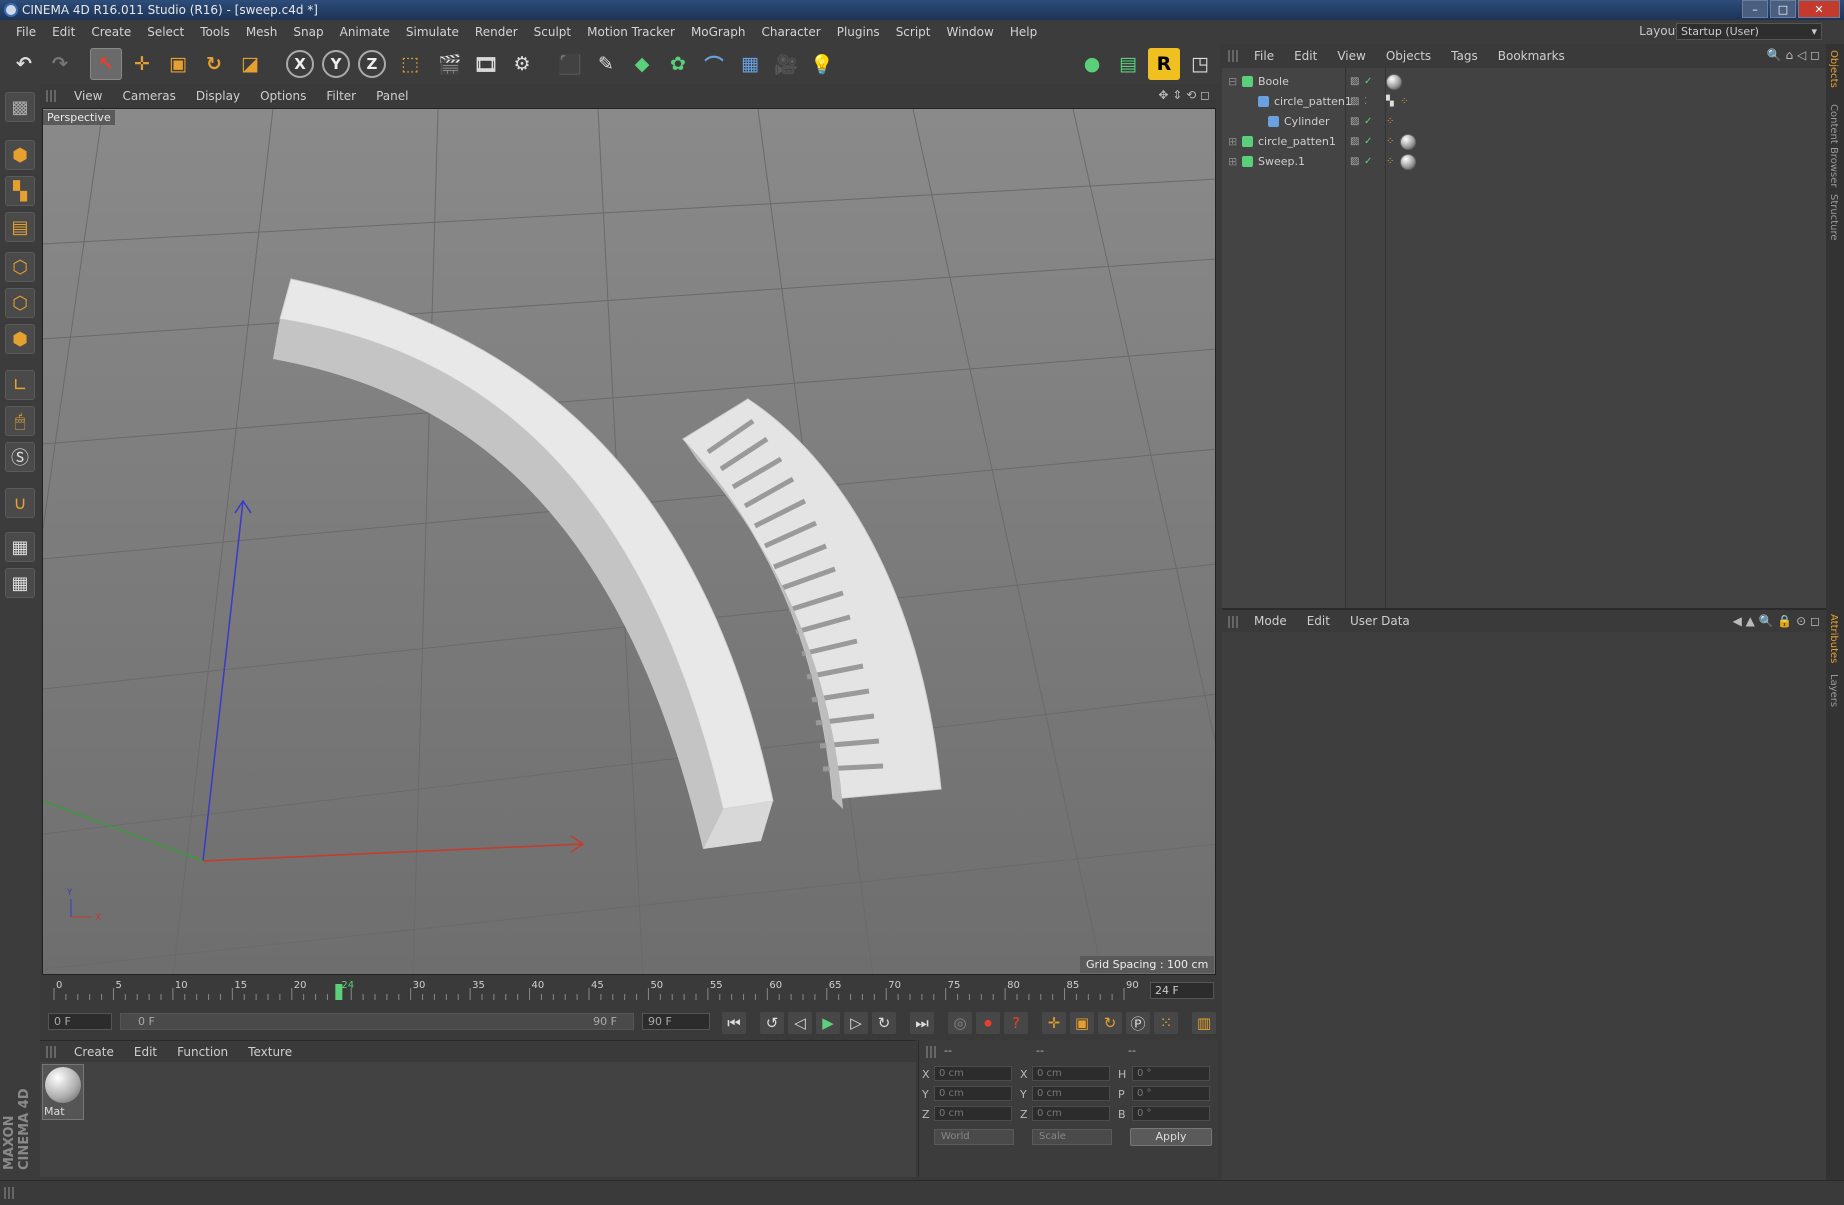  Describe the element at coordinates (336, 64) in the screenshot. I see `y-axis-lock-button: Y` at that location.